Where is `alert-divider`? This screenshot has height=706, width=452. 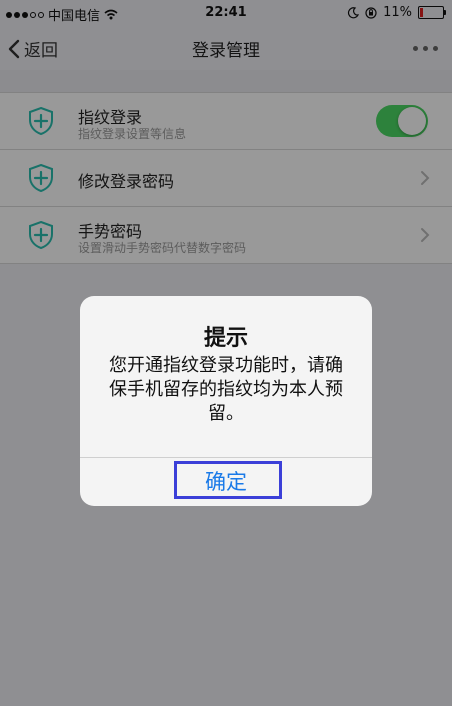
alert-divider is located at coordinates (226, 457).